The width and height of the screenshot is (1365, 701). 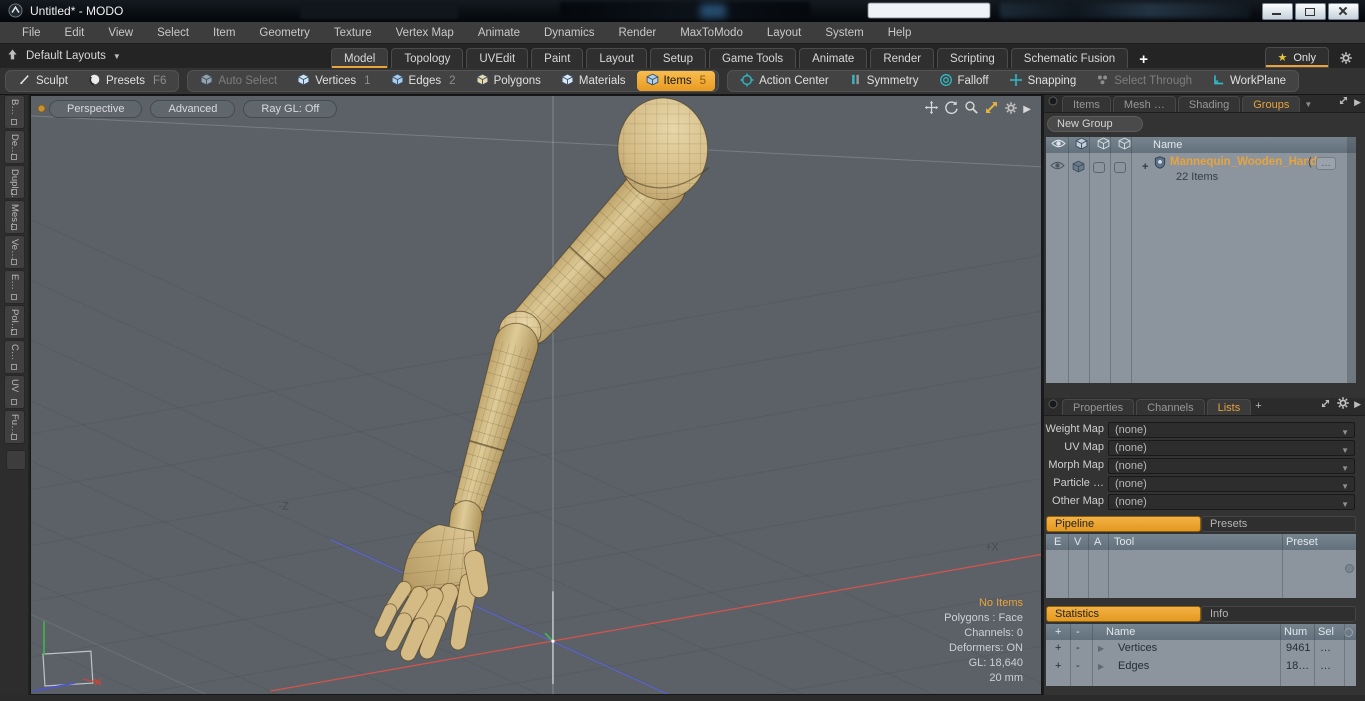 What do you see at coordinates (360, 58) in the screenshot?
I see `tab-model: Model` at bounding box center [360, 58].